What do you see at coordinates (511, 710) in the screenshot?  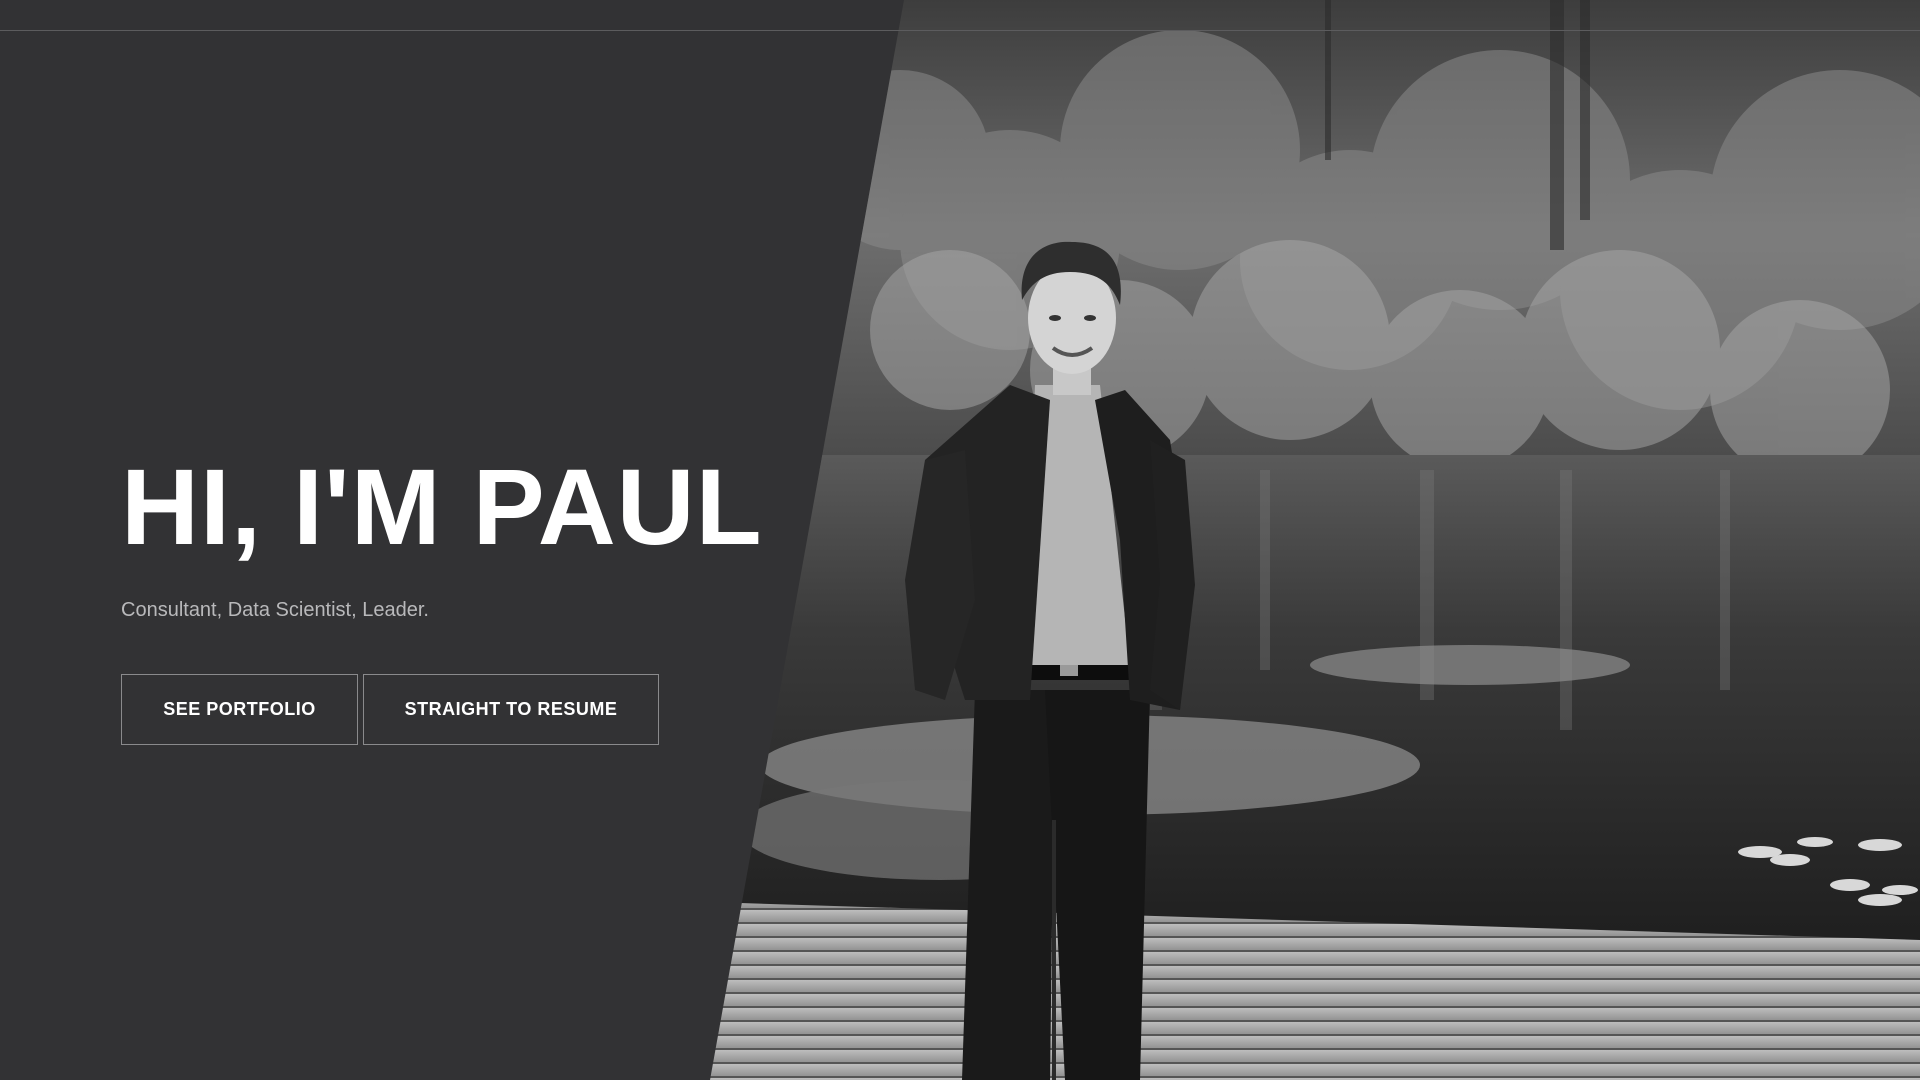 I see `straight-to-resume-button: STRAIGHT TO RESUME` at bounding box center [511, 710].